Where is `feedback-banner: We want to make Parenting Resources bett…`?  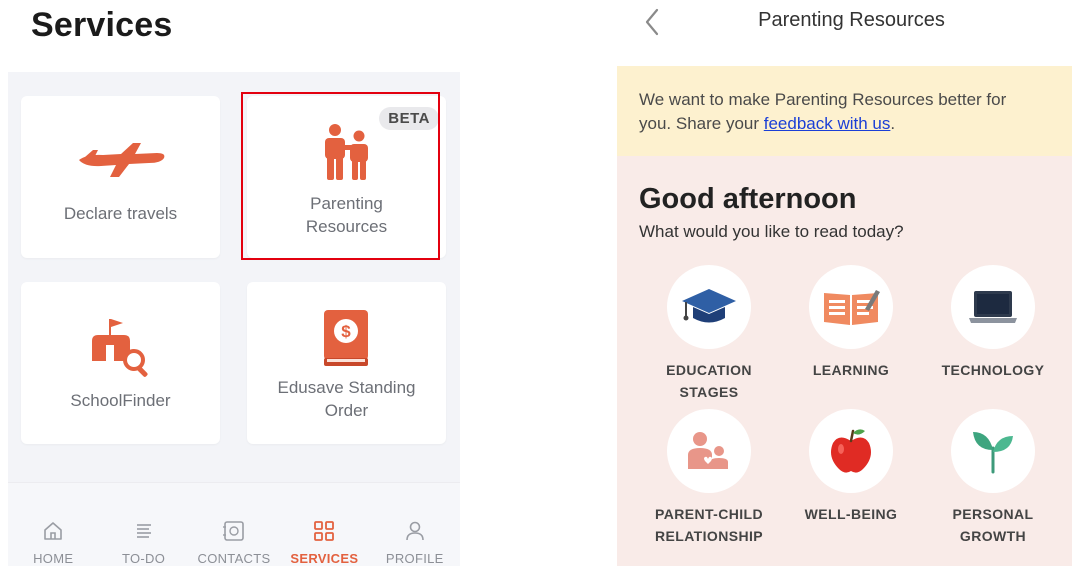
feedback-banner: We want to make Parenting Resources bett… is located at coordinates (844, 111).